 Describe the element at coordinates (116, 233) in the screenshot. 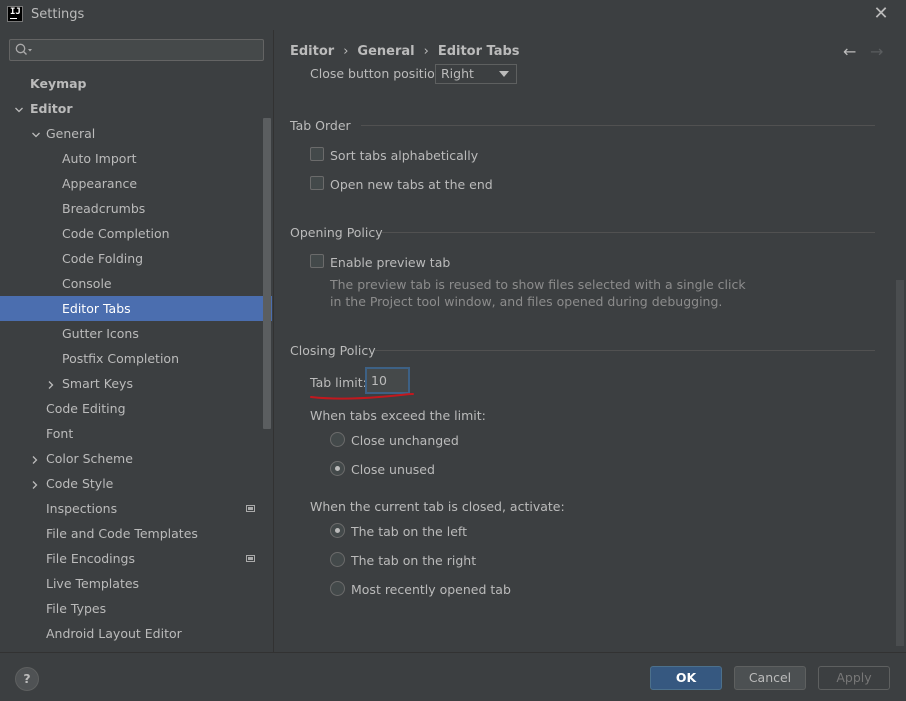

I see `tree-item-label: Code Completion` at that location.